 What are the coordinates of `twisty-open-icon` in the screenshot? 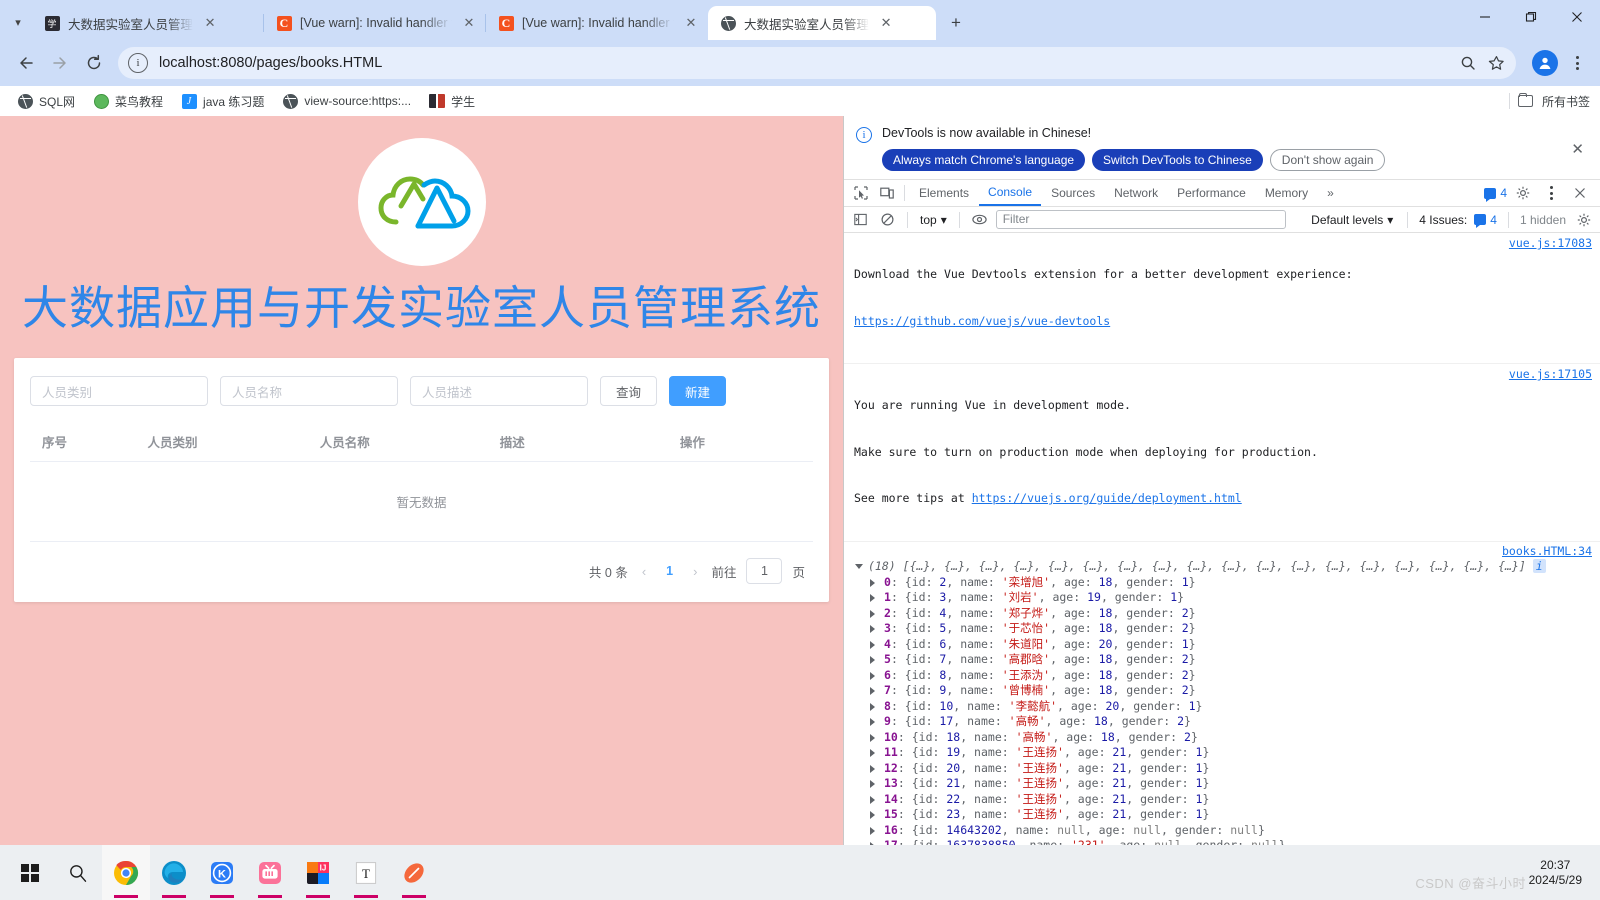 It's located at (859, 566).